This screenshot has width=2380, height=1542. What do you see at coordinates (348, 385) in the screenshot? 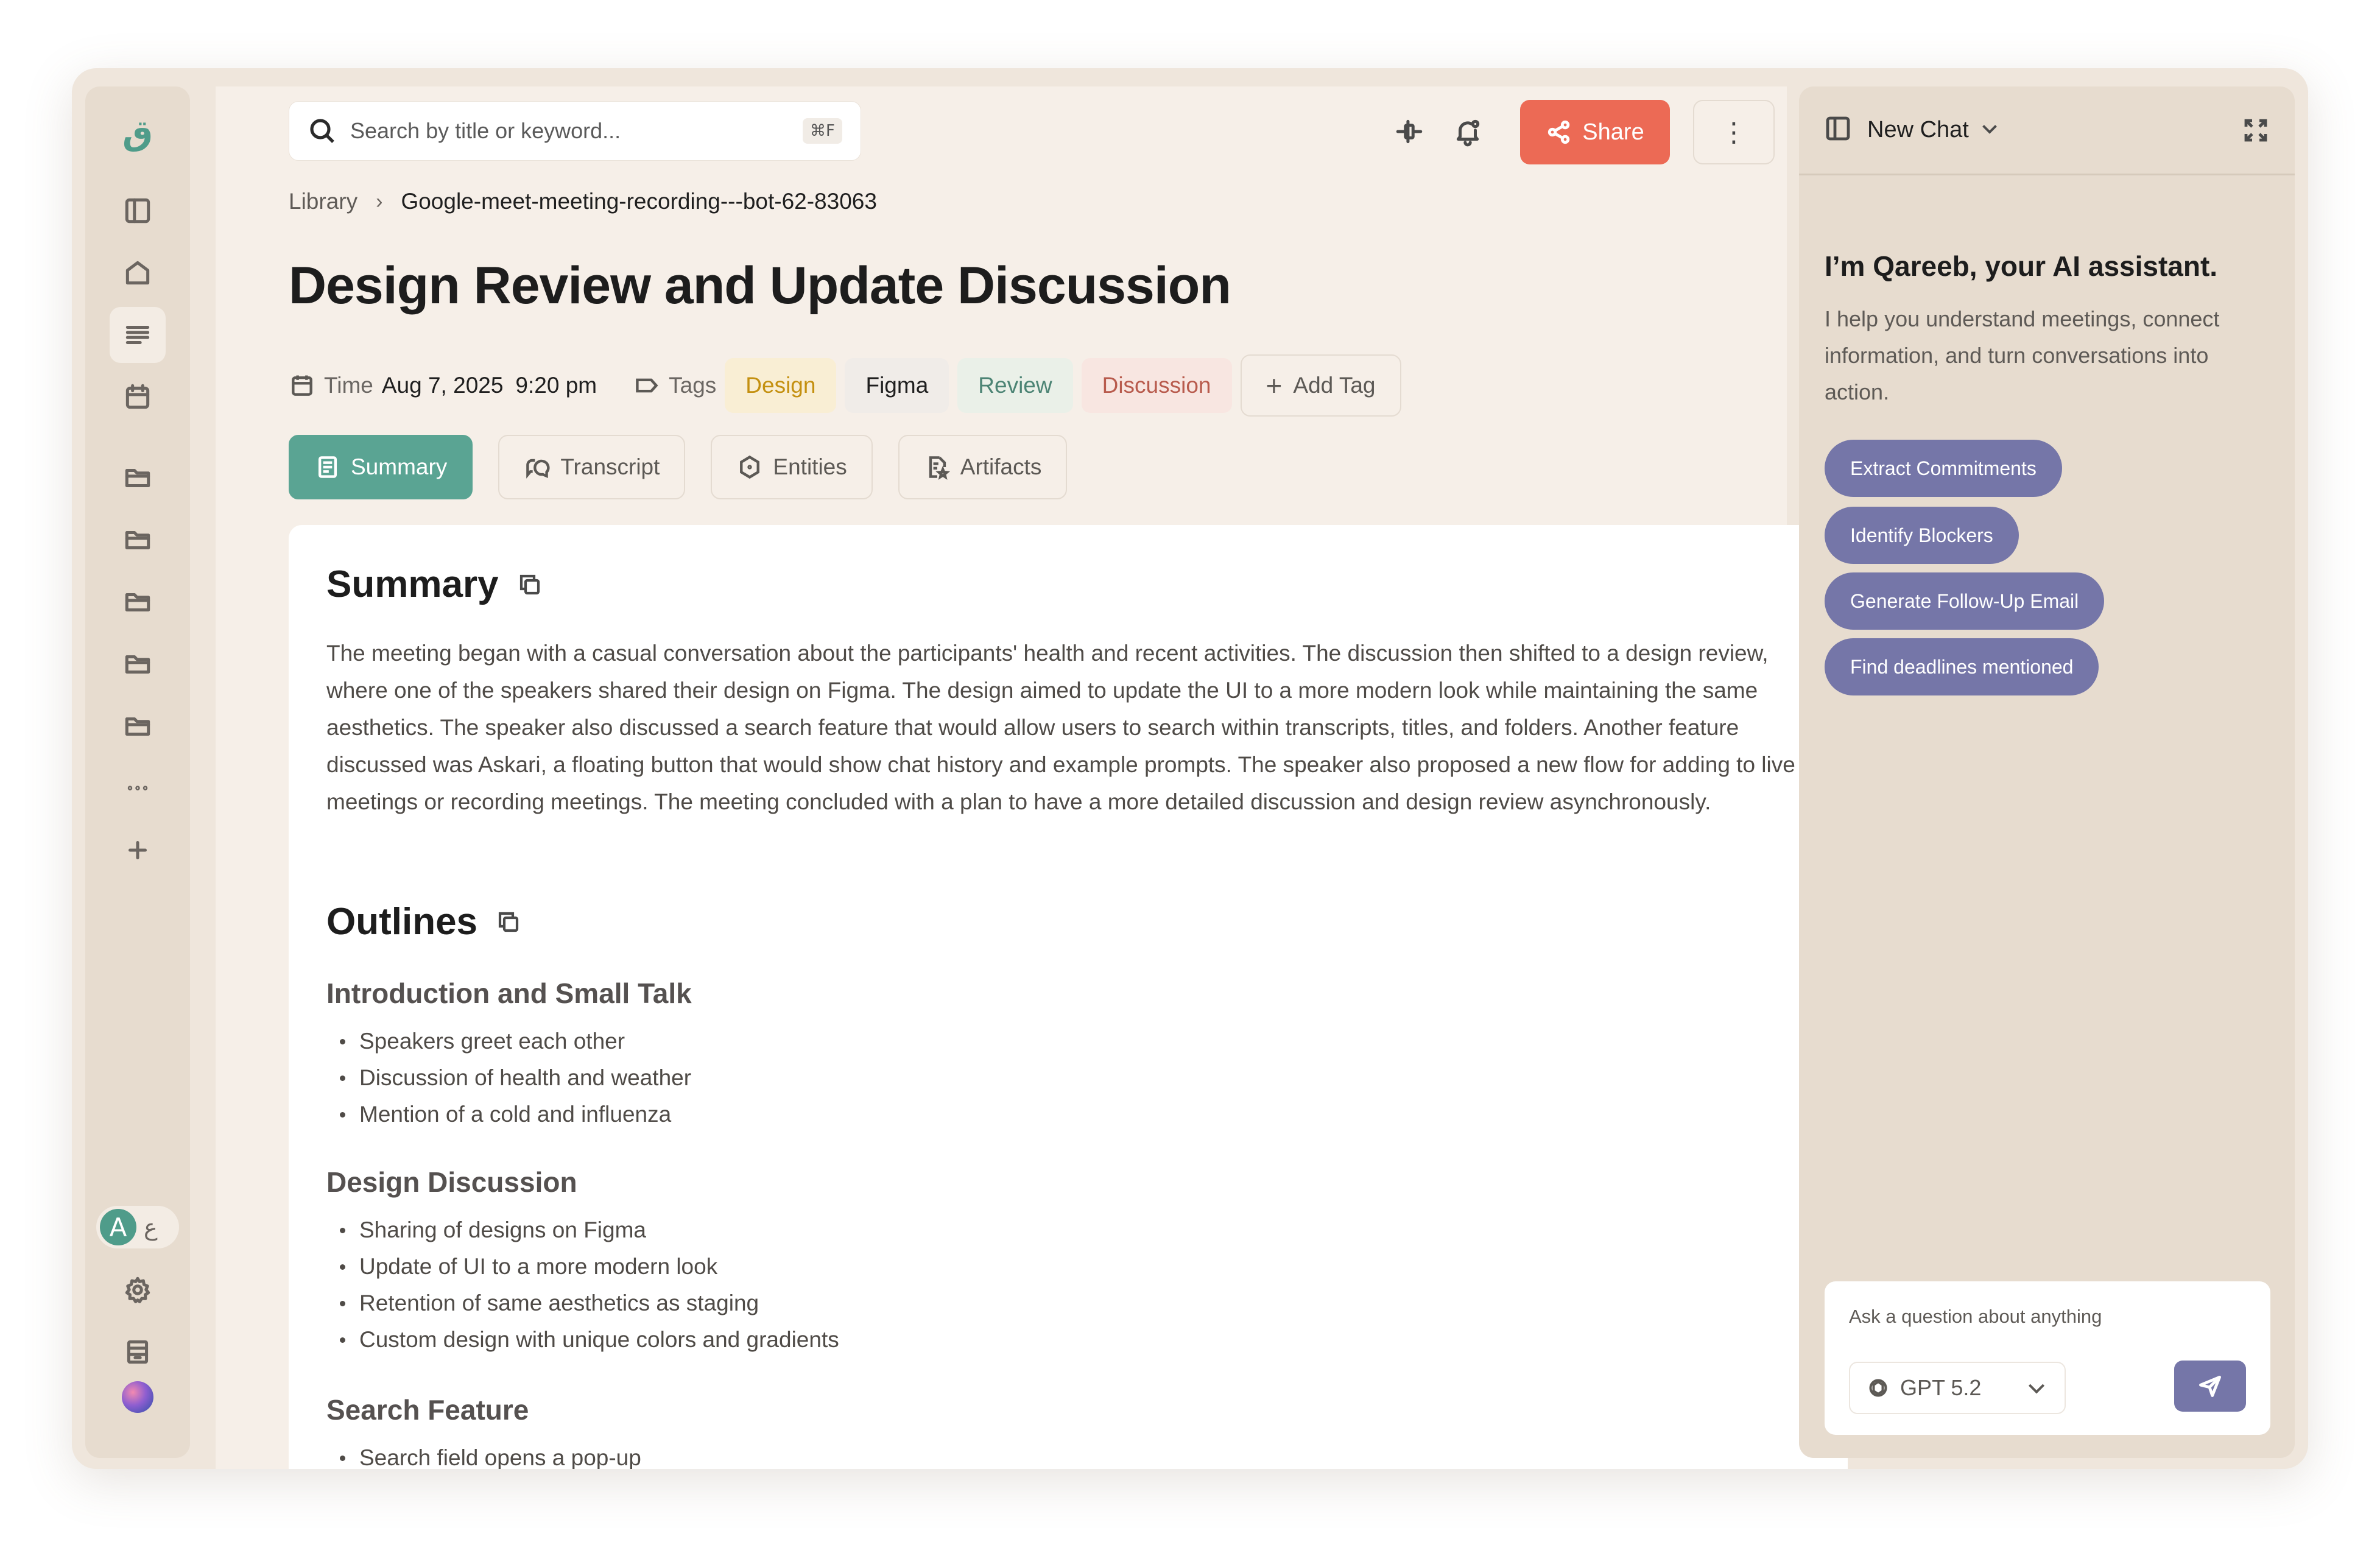
I see `time-label: Time` at bounding box center [348, 385].